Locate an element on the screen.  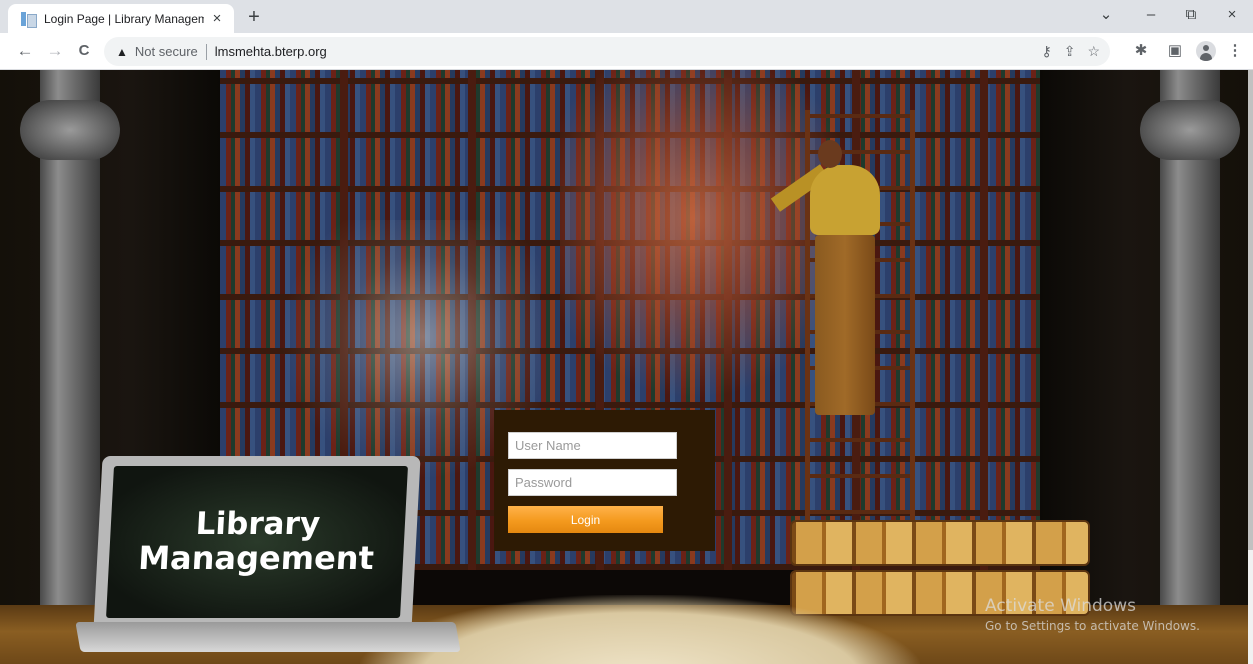
address-bar: ▲ Not secure lmsmehta.bterp.org ⚷ ⇪ ☆ is located at coordinates (607, 51).